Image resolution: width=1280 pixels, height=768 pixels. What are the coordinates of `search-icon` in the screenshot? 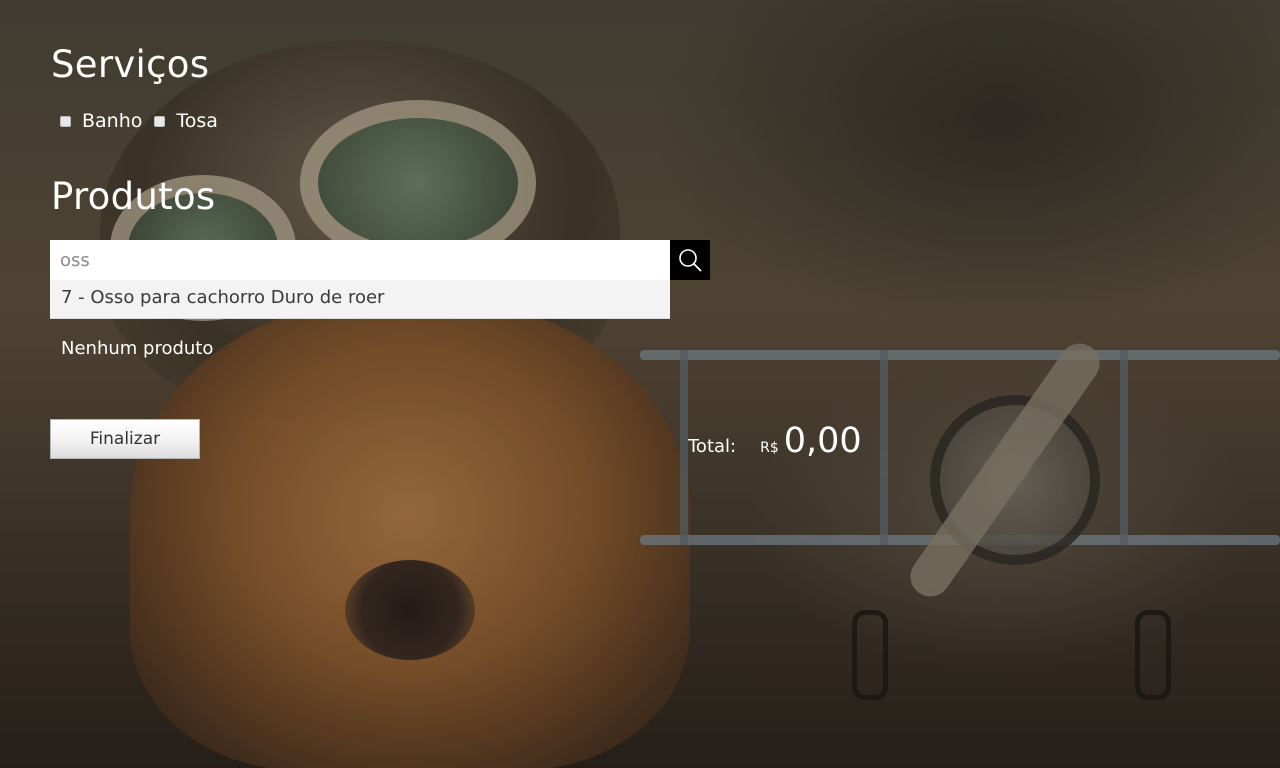 It's located at (690, 260).